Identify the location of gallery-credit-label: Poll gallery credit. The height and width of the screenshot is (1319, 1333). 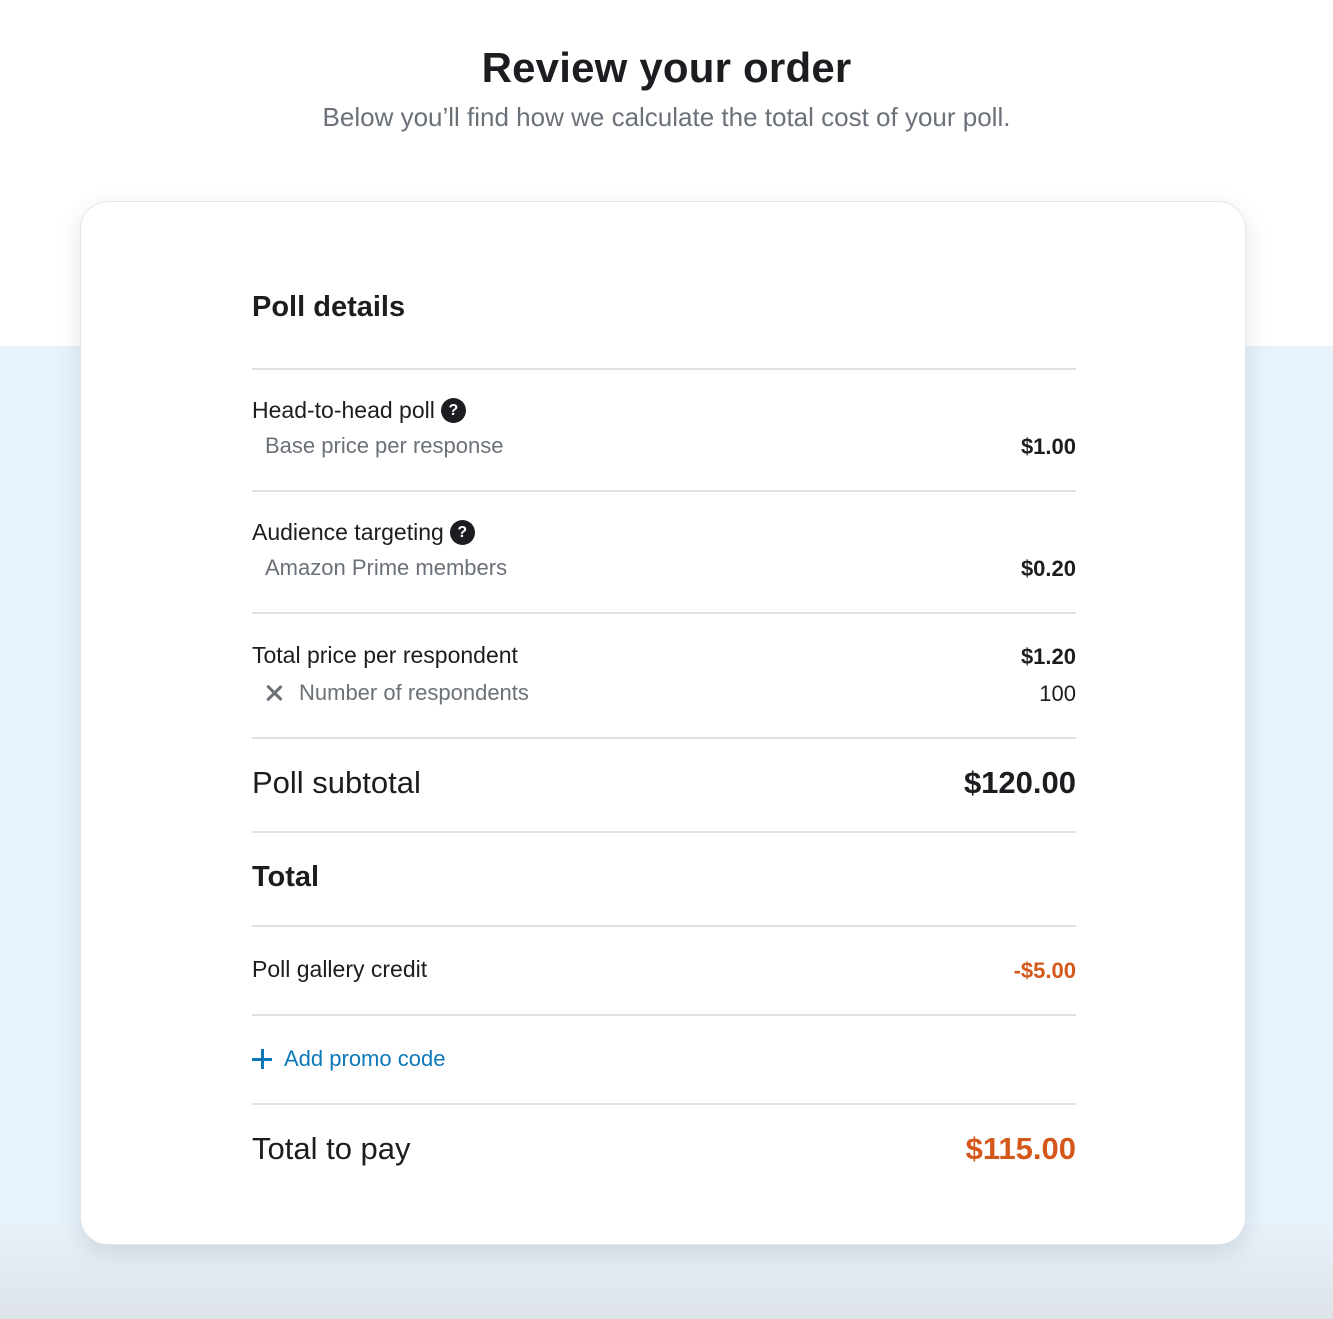
(340, 969).